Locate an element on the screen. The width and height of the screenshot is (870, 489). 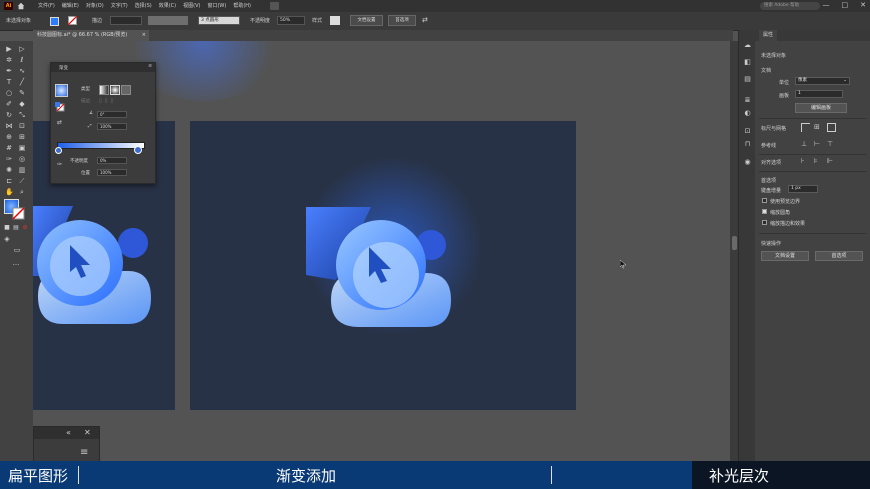
artboard-tool-icon: ⊏ is located at coordinates (9, 181).